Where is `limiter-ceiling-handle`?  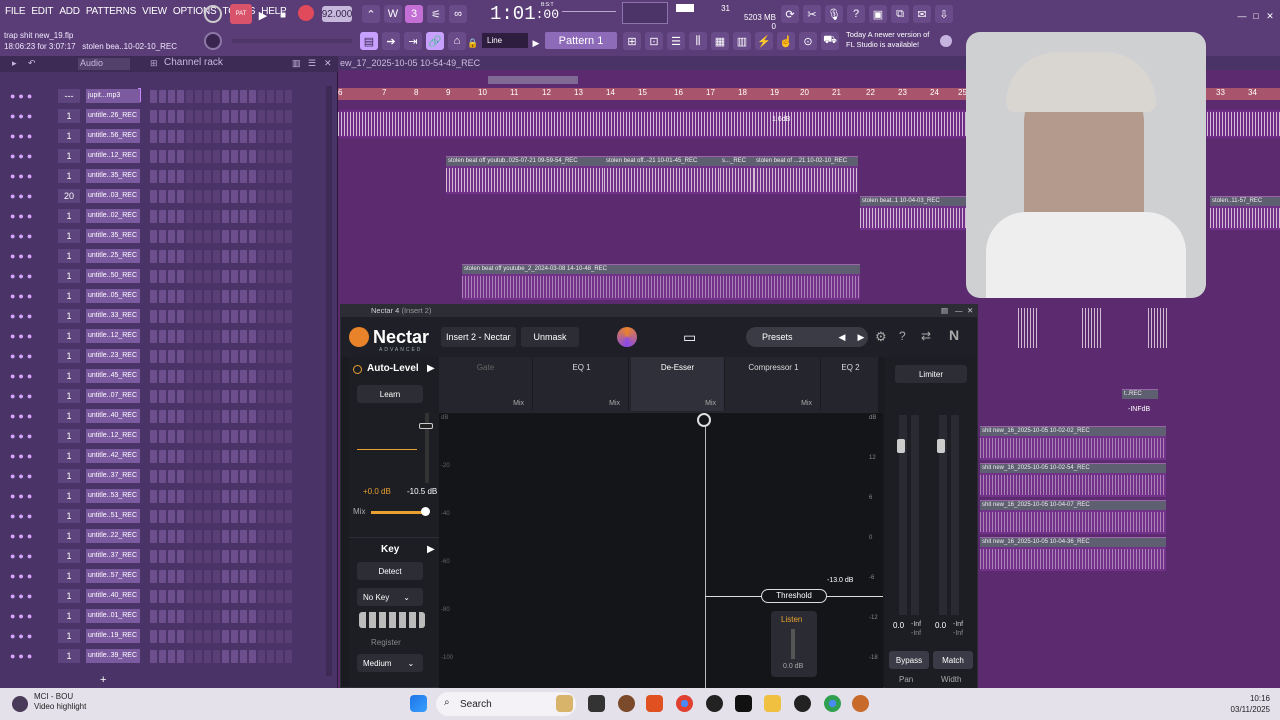
limiter-ceiling-handle is located at coordinates (941, 446).